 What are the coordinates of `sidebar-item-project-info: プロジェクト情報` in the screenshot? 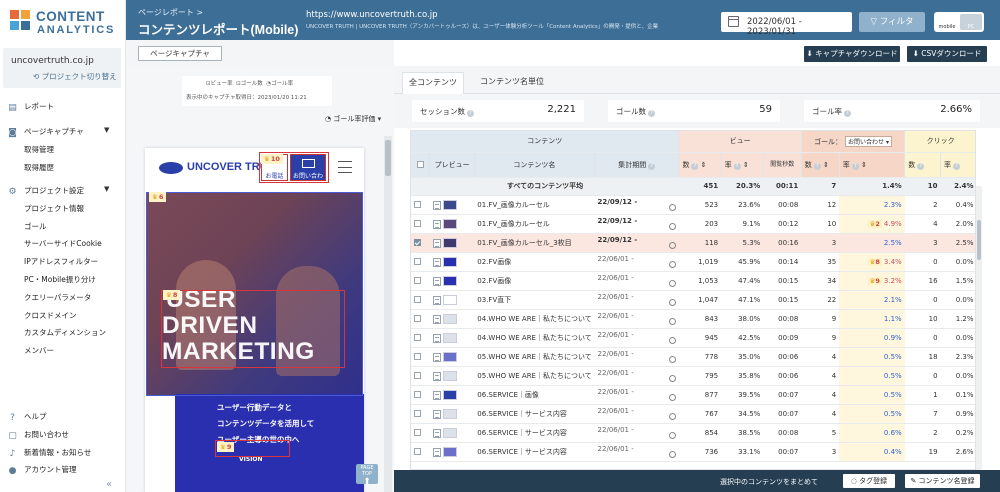 It's located at (54, 208).